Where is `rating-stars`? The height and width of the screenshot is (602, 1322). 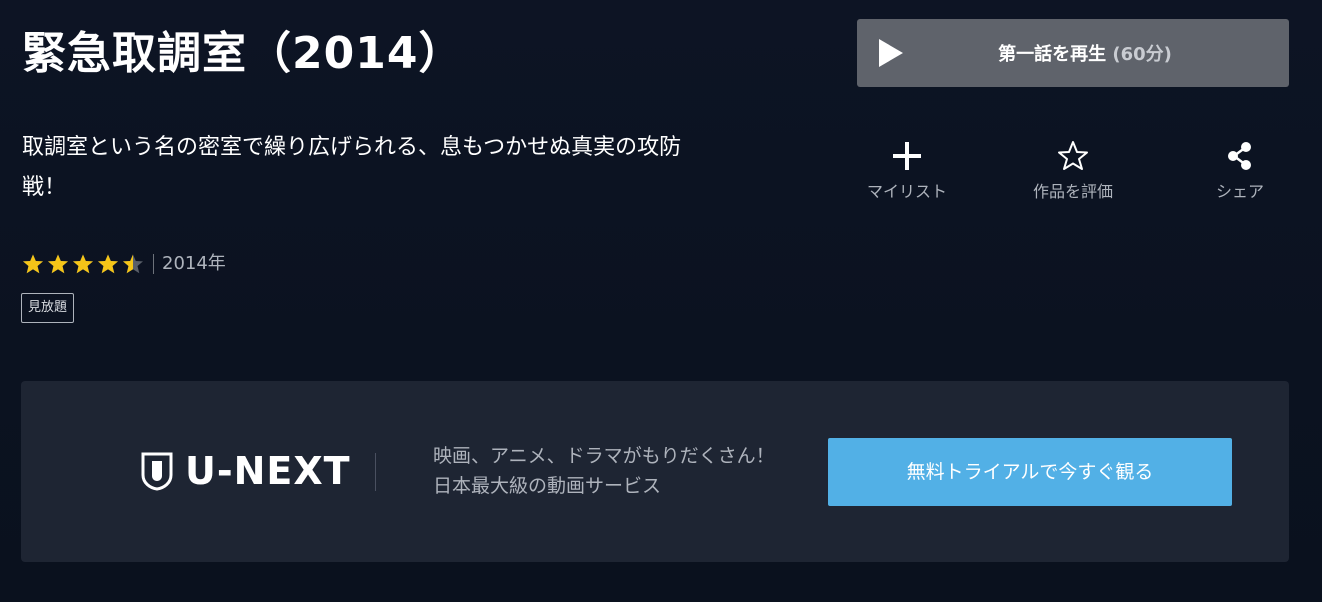 rating-stars is located at coordinates (84, 264).